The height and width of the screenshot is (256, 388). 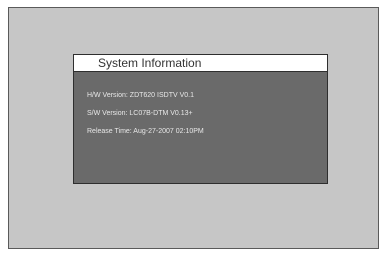 What do you see at coordinates (200, 63) in the screenshot?
I see `dialog-title: System Information` at bounding box center [200, 63].